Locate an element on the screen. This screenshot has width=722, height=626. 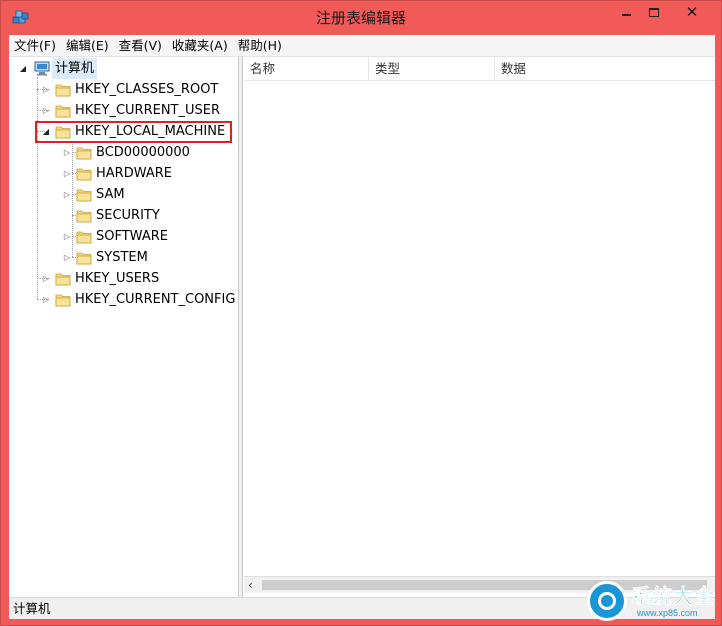
highlight-annotation-box is located at coordinates (133, 132).